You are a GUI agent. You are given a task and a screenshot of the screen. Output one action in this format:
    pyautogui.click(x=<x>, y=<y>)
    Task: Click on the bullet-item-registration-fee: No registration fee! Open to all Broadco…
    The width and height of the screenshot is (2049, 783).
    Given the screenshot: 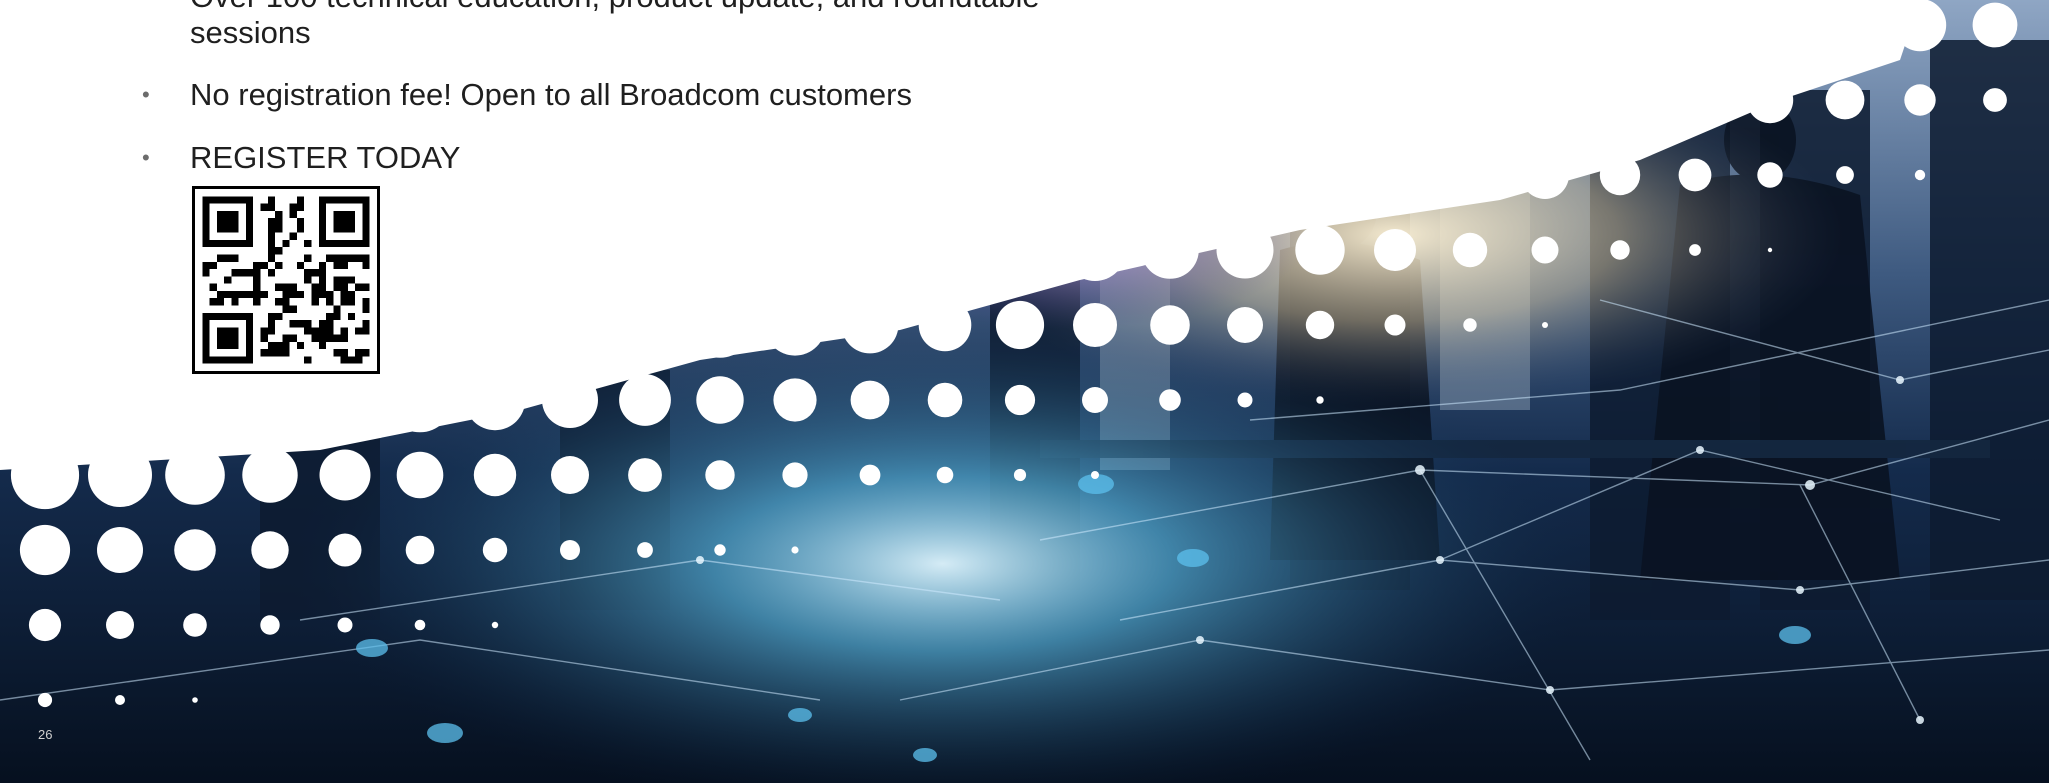 What is the action you would take?
    pyautogui.click(x=551, y=94)
    